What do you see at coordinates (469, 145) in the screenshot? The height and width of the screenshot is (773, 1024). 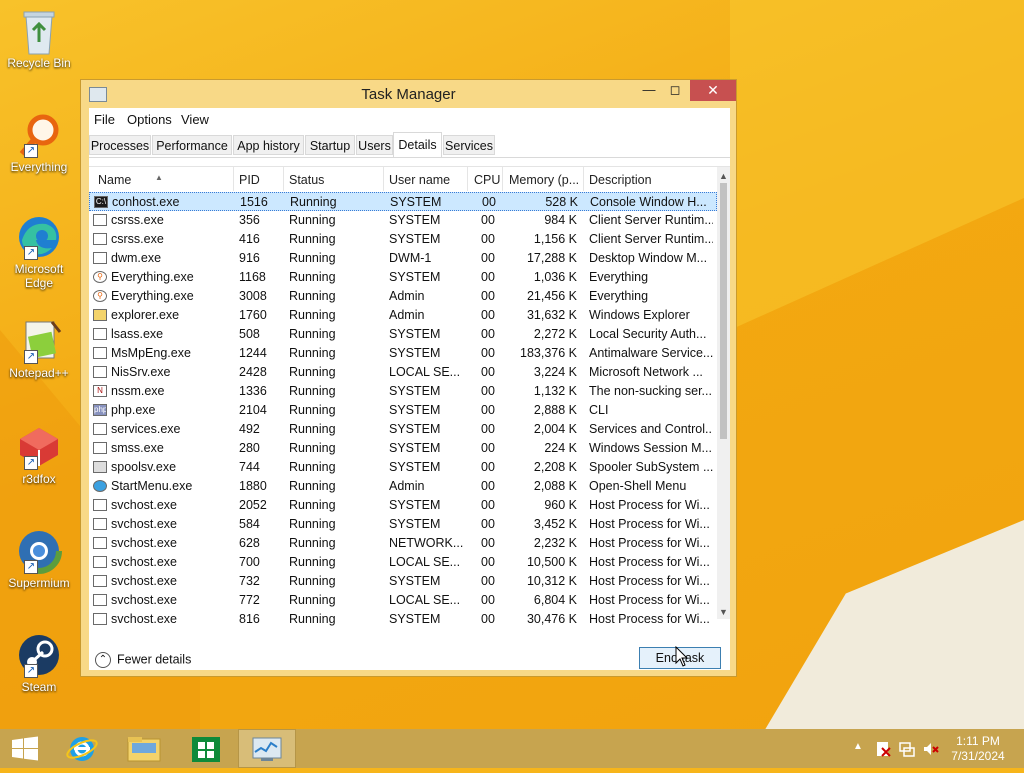 I see `tab-services: Services` at bounding box center [469, 145].